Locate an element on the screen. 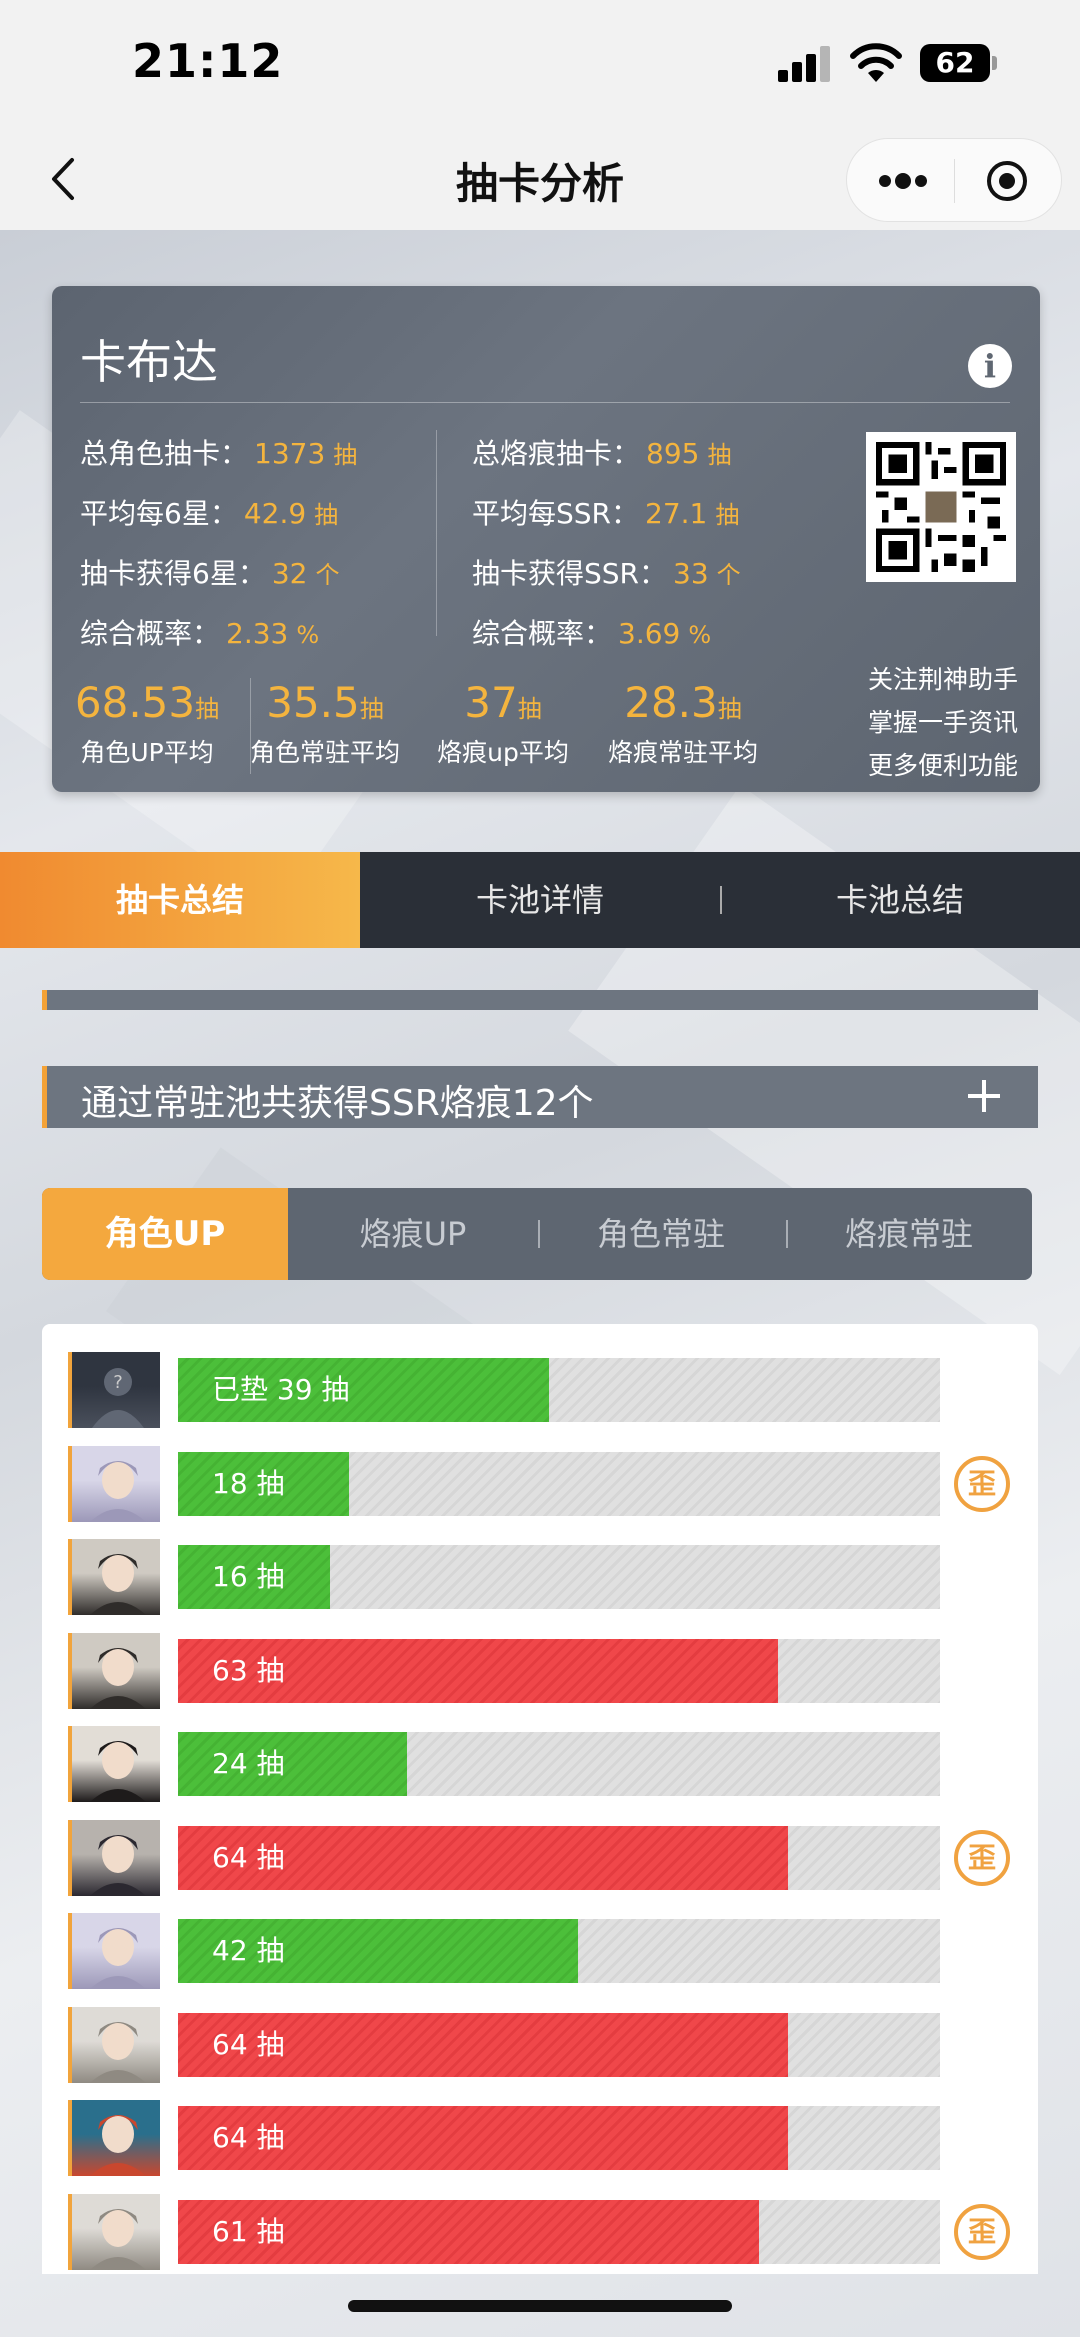  more-dots-icon is located at coordinates (903, 181).